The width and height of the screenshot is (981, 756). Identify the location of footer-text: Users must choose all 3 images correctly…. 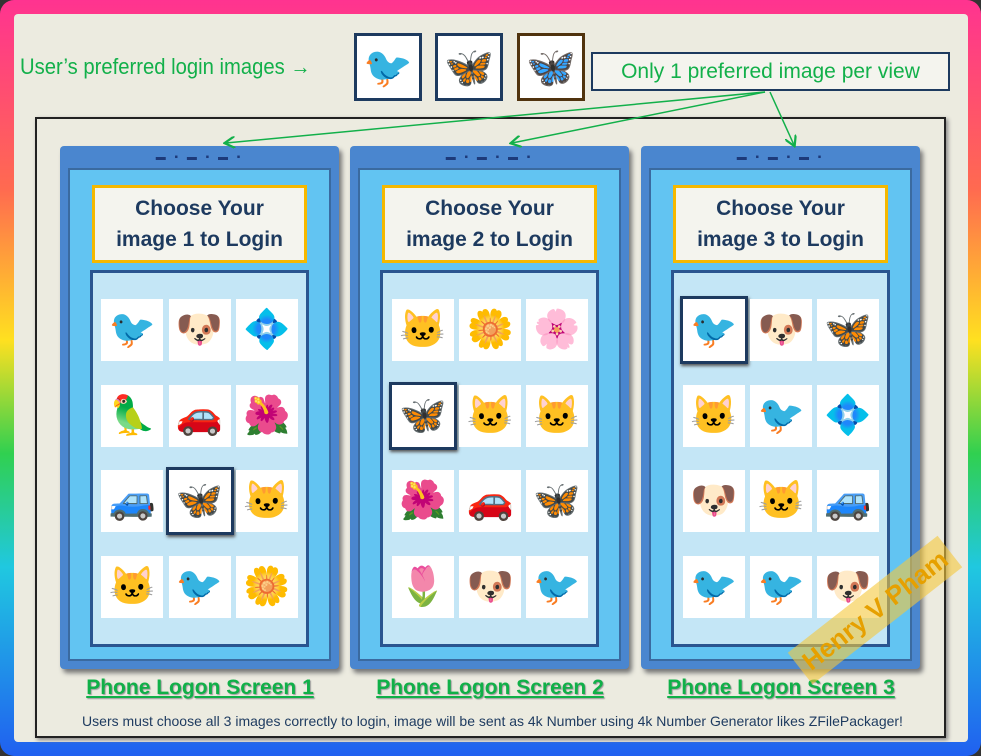
(492, 721).